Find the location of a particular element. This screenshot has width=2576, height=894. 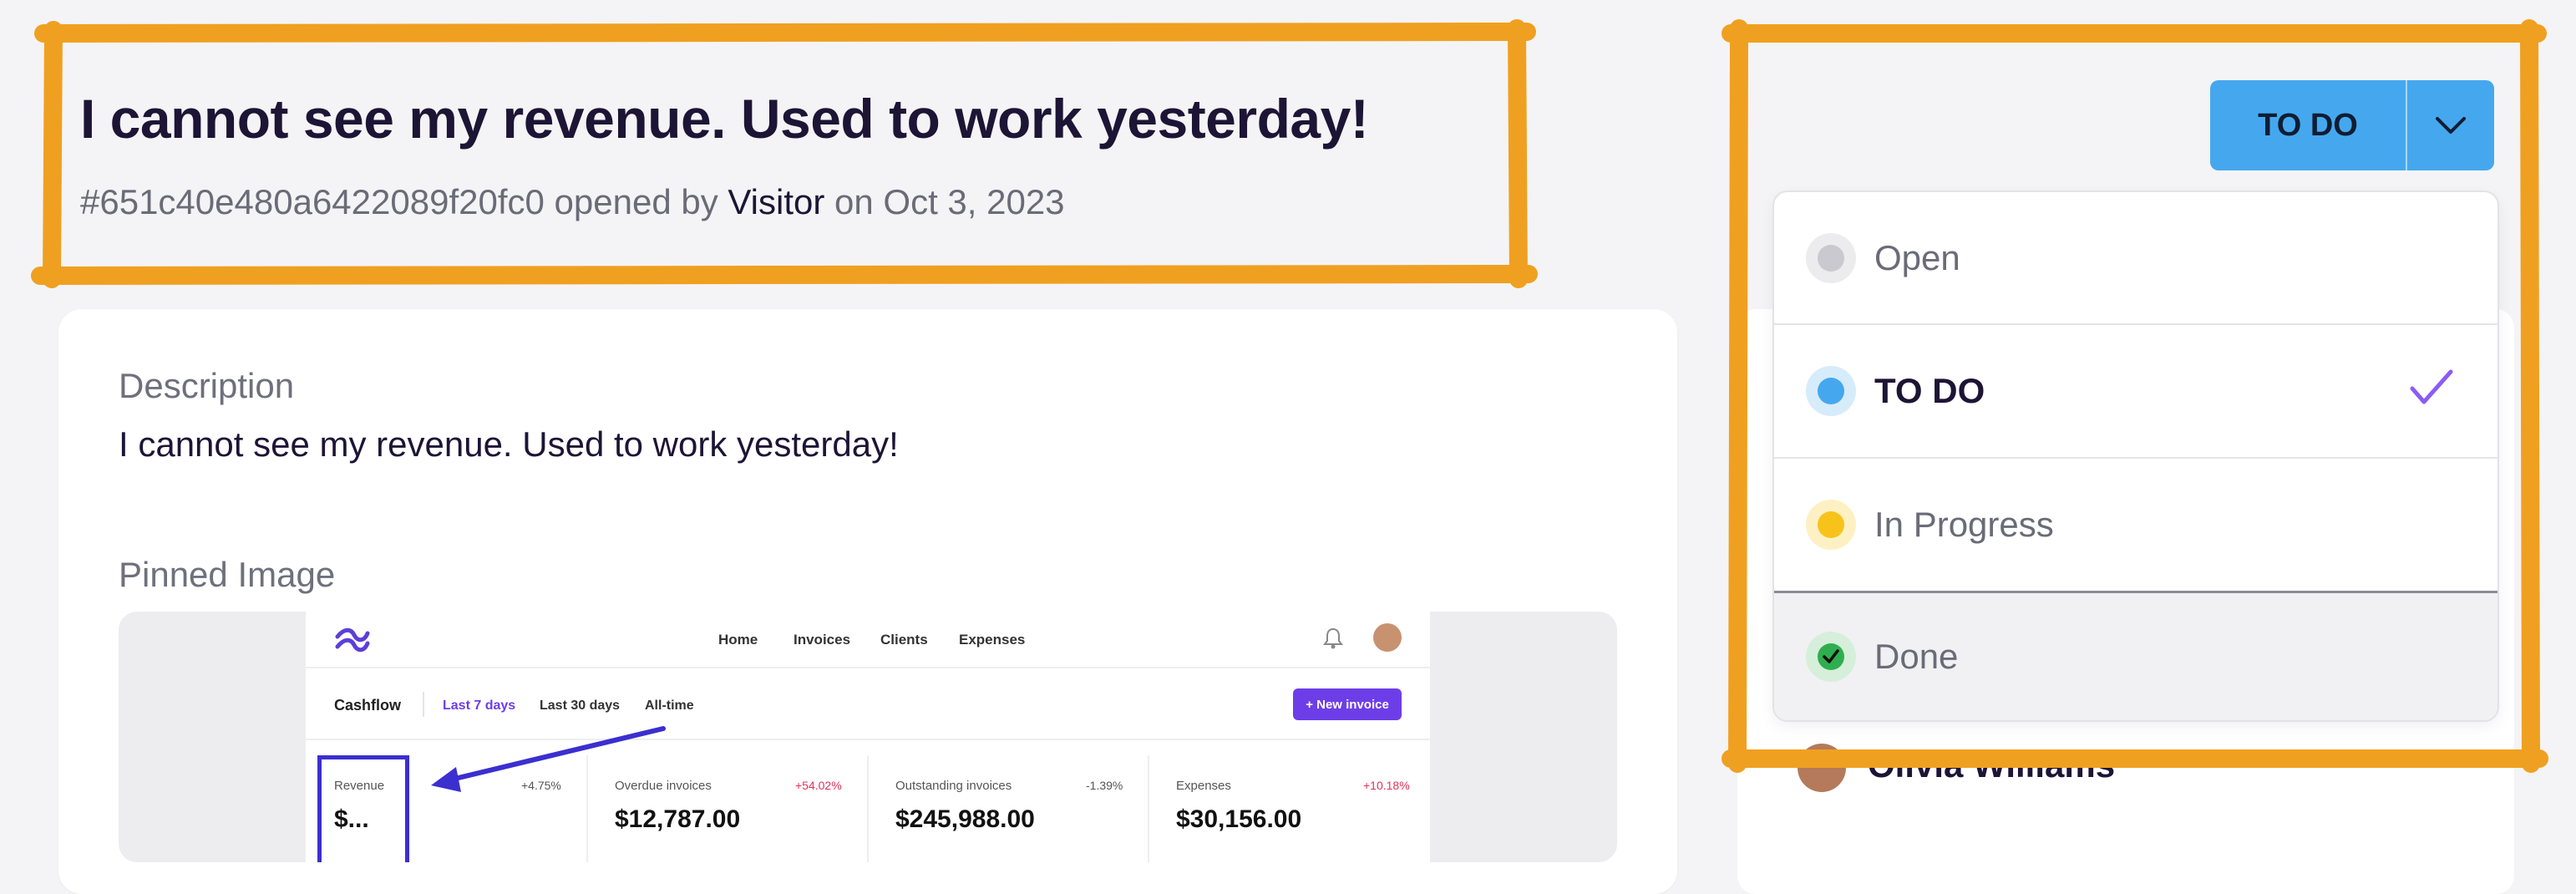

bell-icon is located at coordinates (1333, 638).